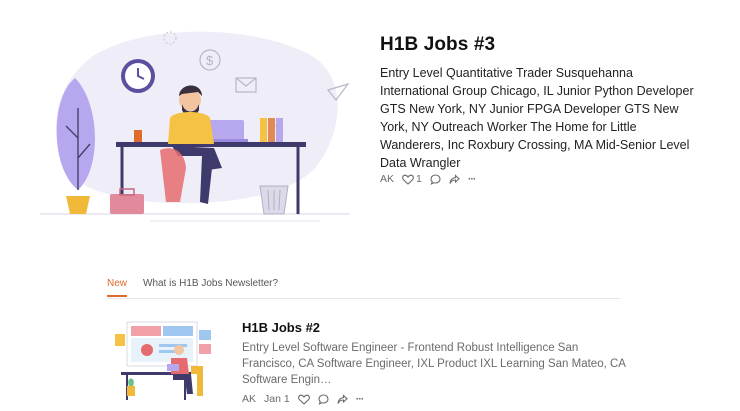 This screenshot has height=411, width=740. I want to click on post-more-options-button: ···, so click(360, 399).